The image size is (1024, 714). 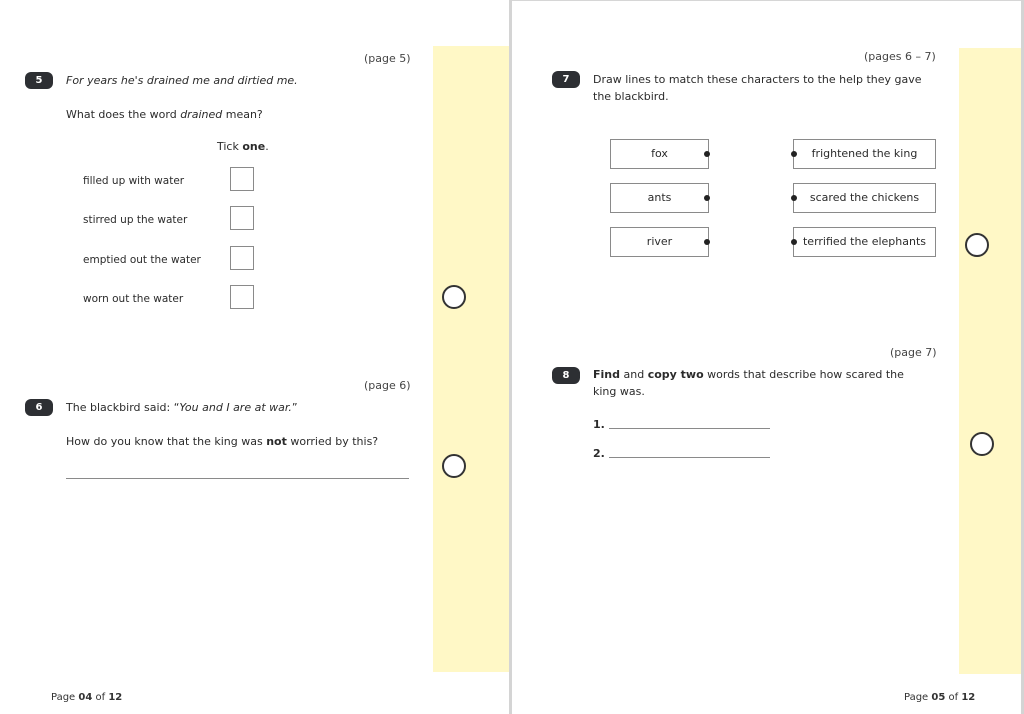 What do you see at coordinates (803, 374) in the screenshot?
I see `q8-rest: words that describe how scared the` at bounding box center [803, 374].